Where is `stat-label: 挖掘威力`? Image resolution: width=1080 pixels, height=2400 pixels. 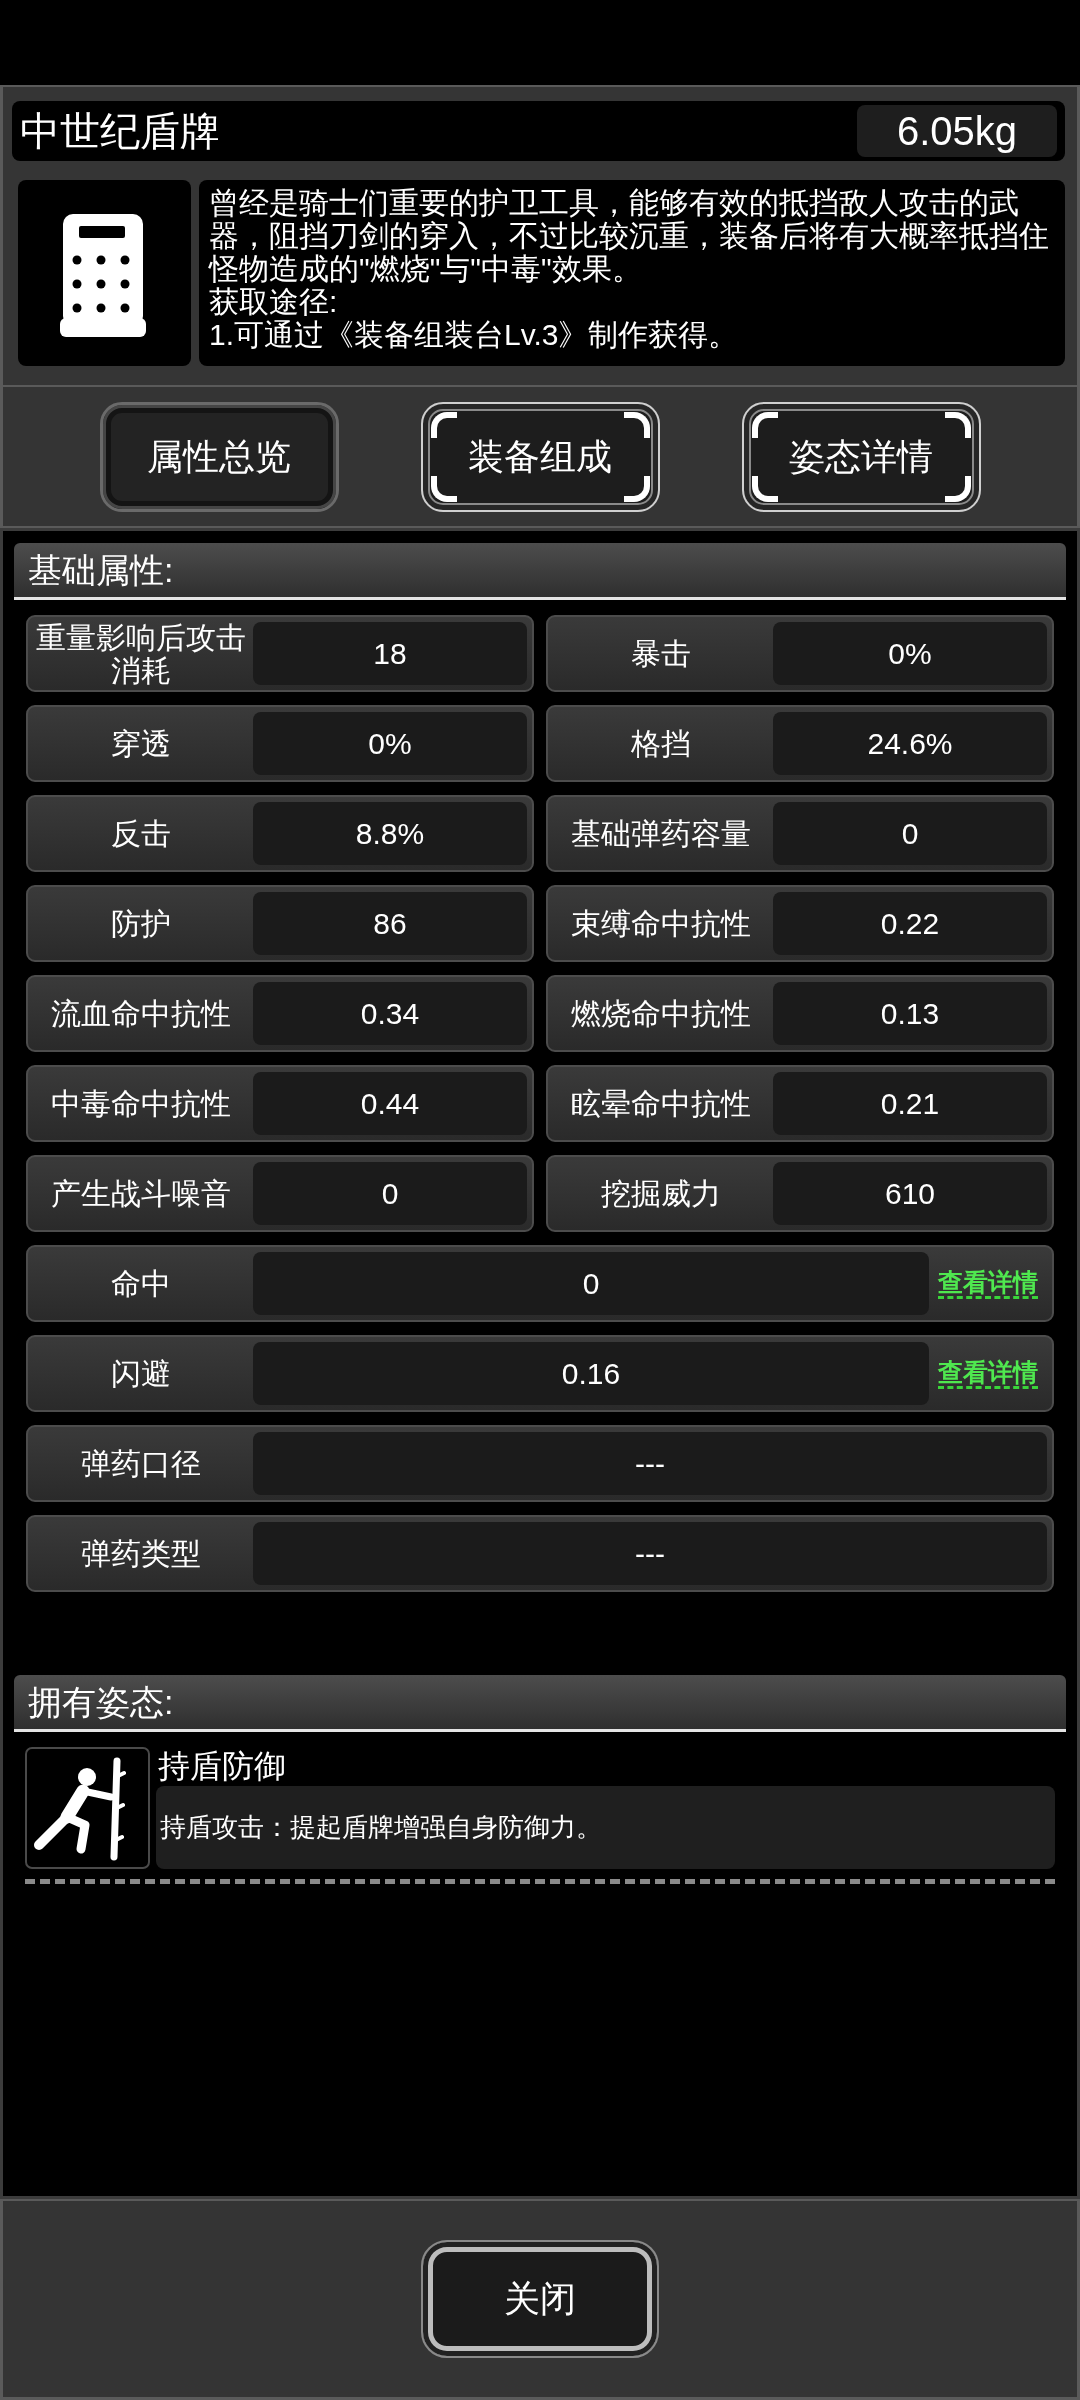
stat-label: 挖掘威力 is located at coordinates (660, 1194).